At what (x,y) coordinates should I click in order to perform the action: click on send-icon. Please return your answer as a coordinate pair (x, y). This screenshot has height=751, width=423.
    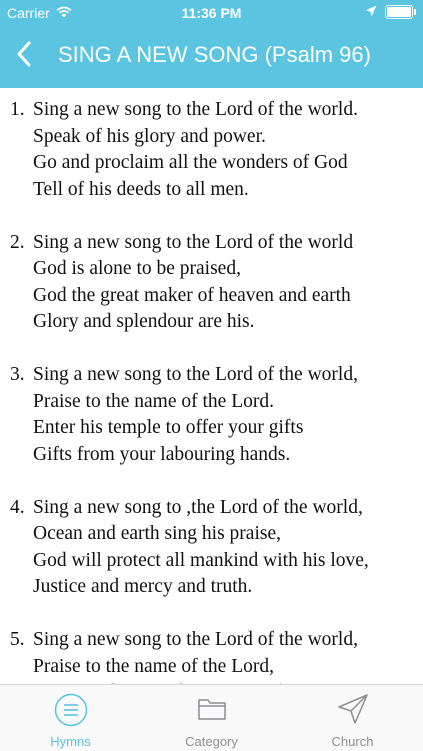
    Looking at the image, I should click on (352, 710).